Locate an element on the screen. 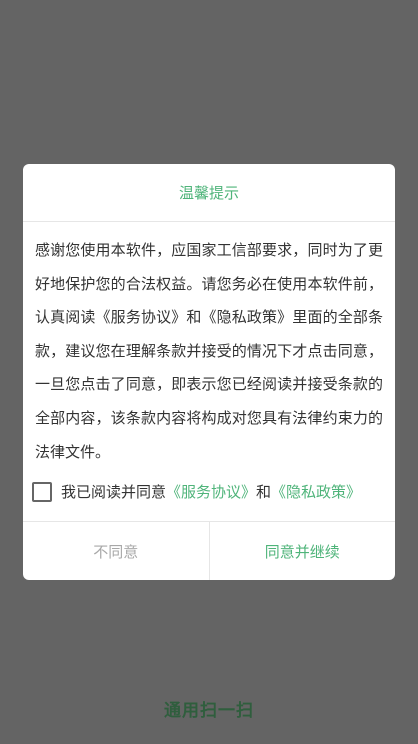  privacy-policy-link: 《隐私政策》 is located at coordinates (316, 491).